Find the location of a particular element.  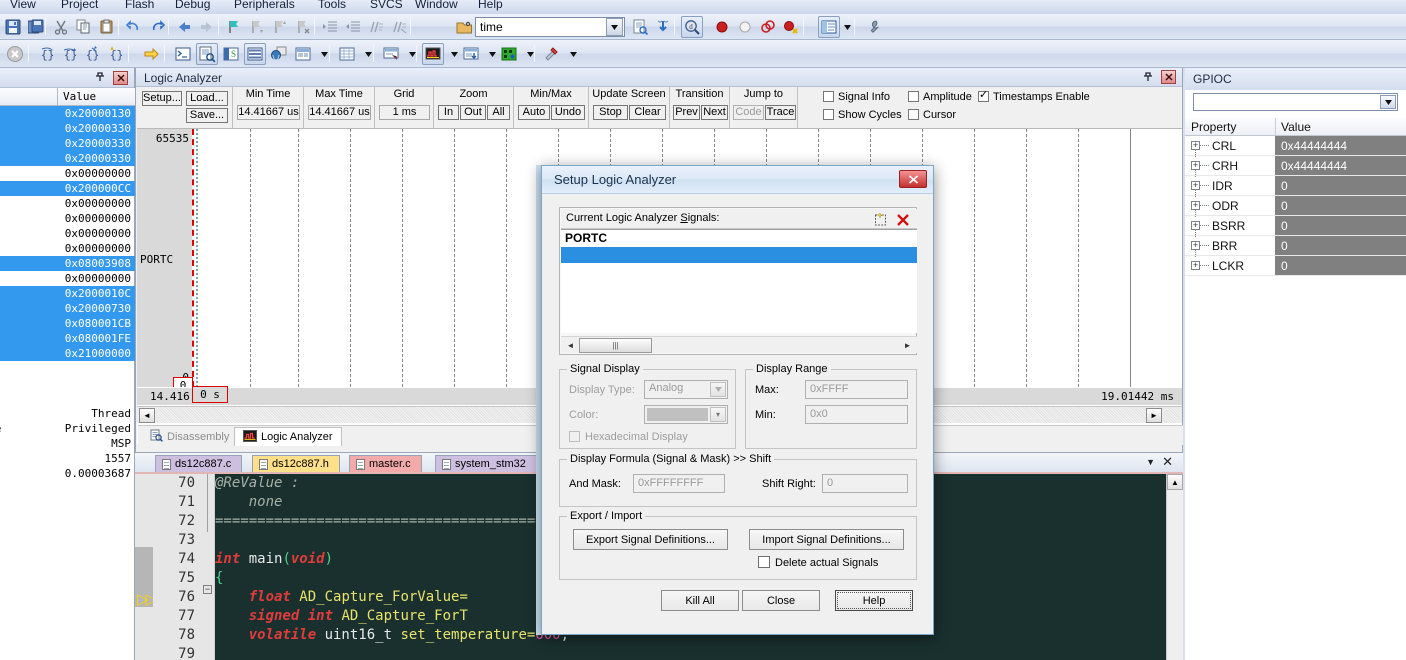

registers-row: ivilege Privileged is located at coordinates (67, 428).